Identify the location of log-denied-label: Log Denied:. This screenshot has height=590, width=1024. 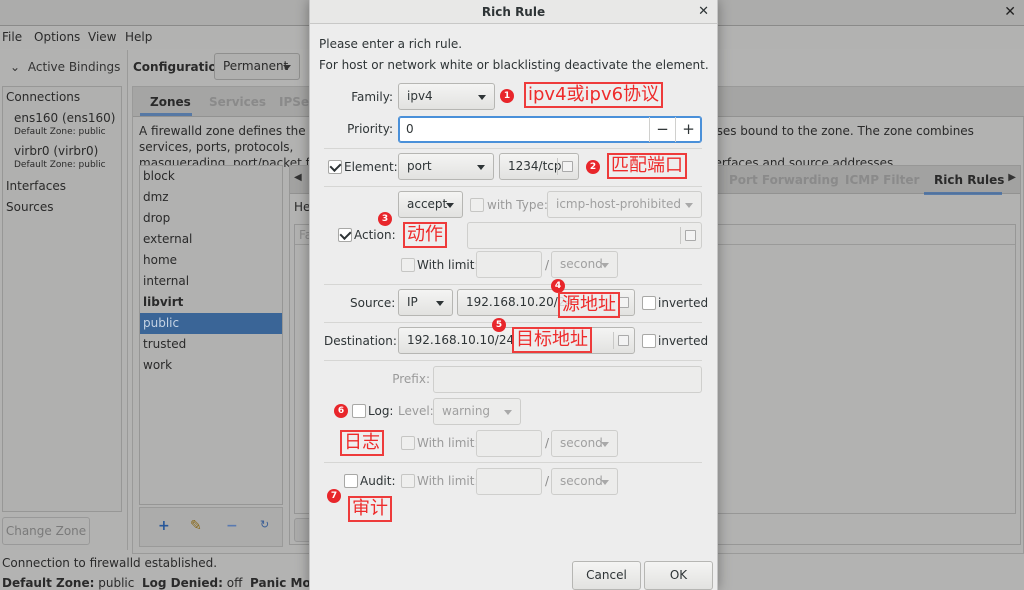
(182, 583).